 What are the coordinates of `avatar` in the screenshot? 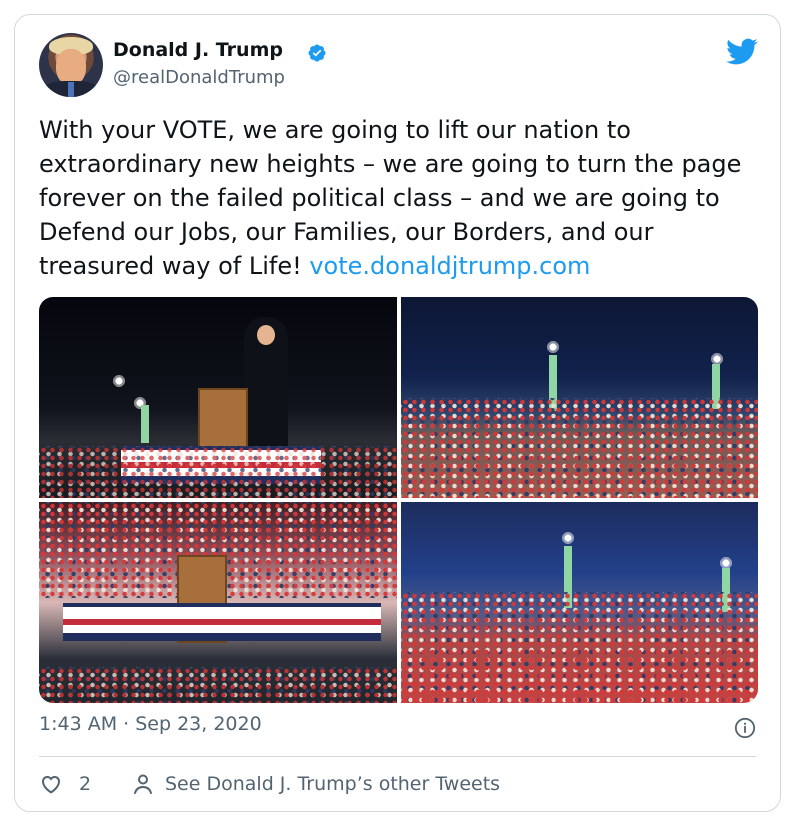 It's located at (71, 65).